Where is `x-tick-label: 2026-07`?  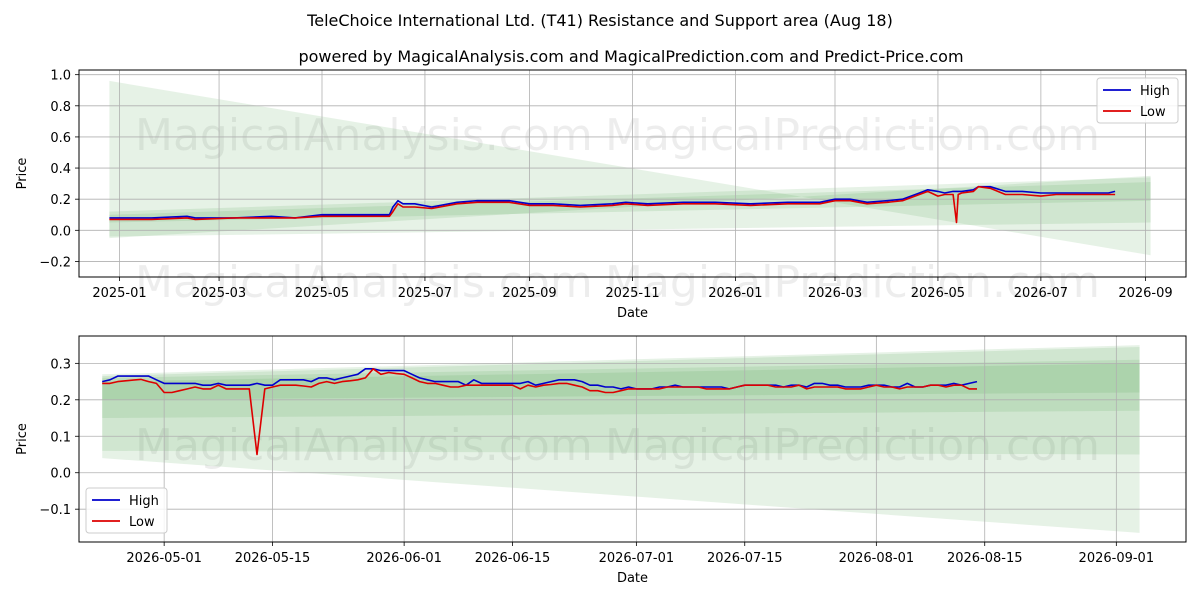 x-tick-label: 2026-07 is located at coordinates (1041, 293).